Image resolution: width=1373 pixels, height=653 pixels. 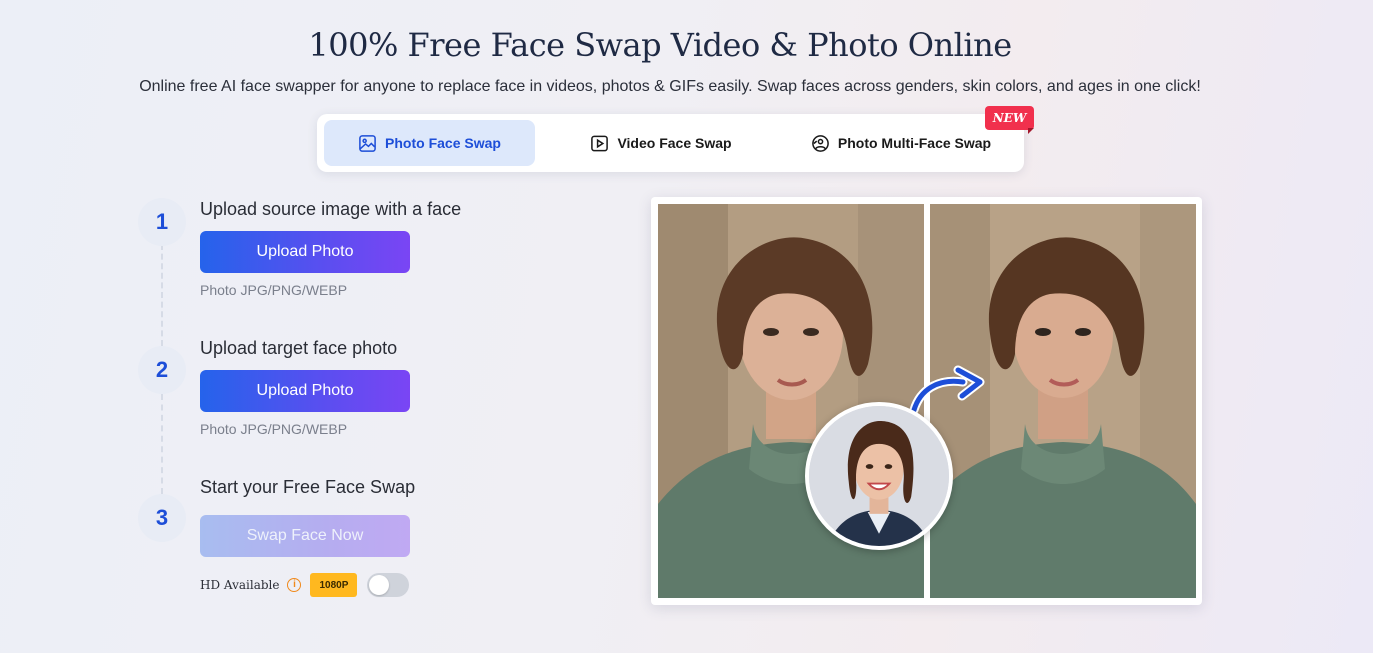 I want to click on resolution-badge: 1080P, so click(x=334, y=585).